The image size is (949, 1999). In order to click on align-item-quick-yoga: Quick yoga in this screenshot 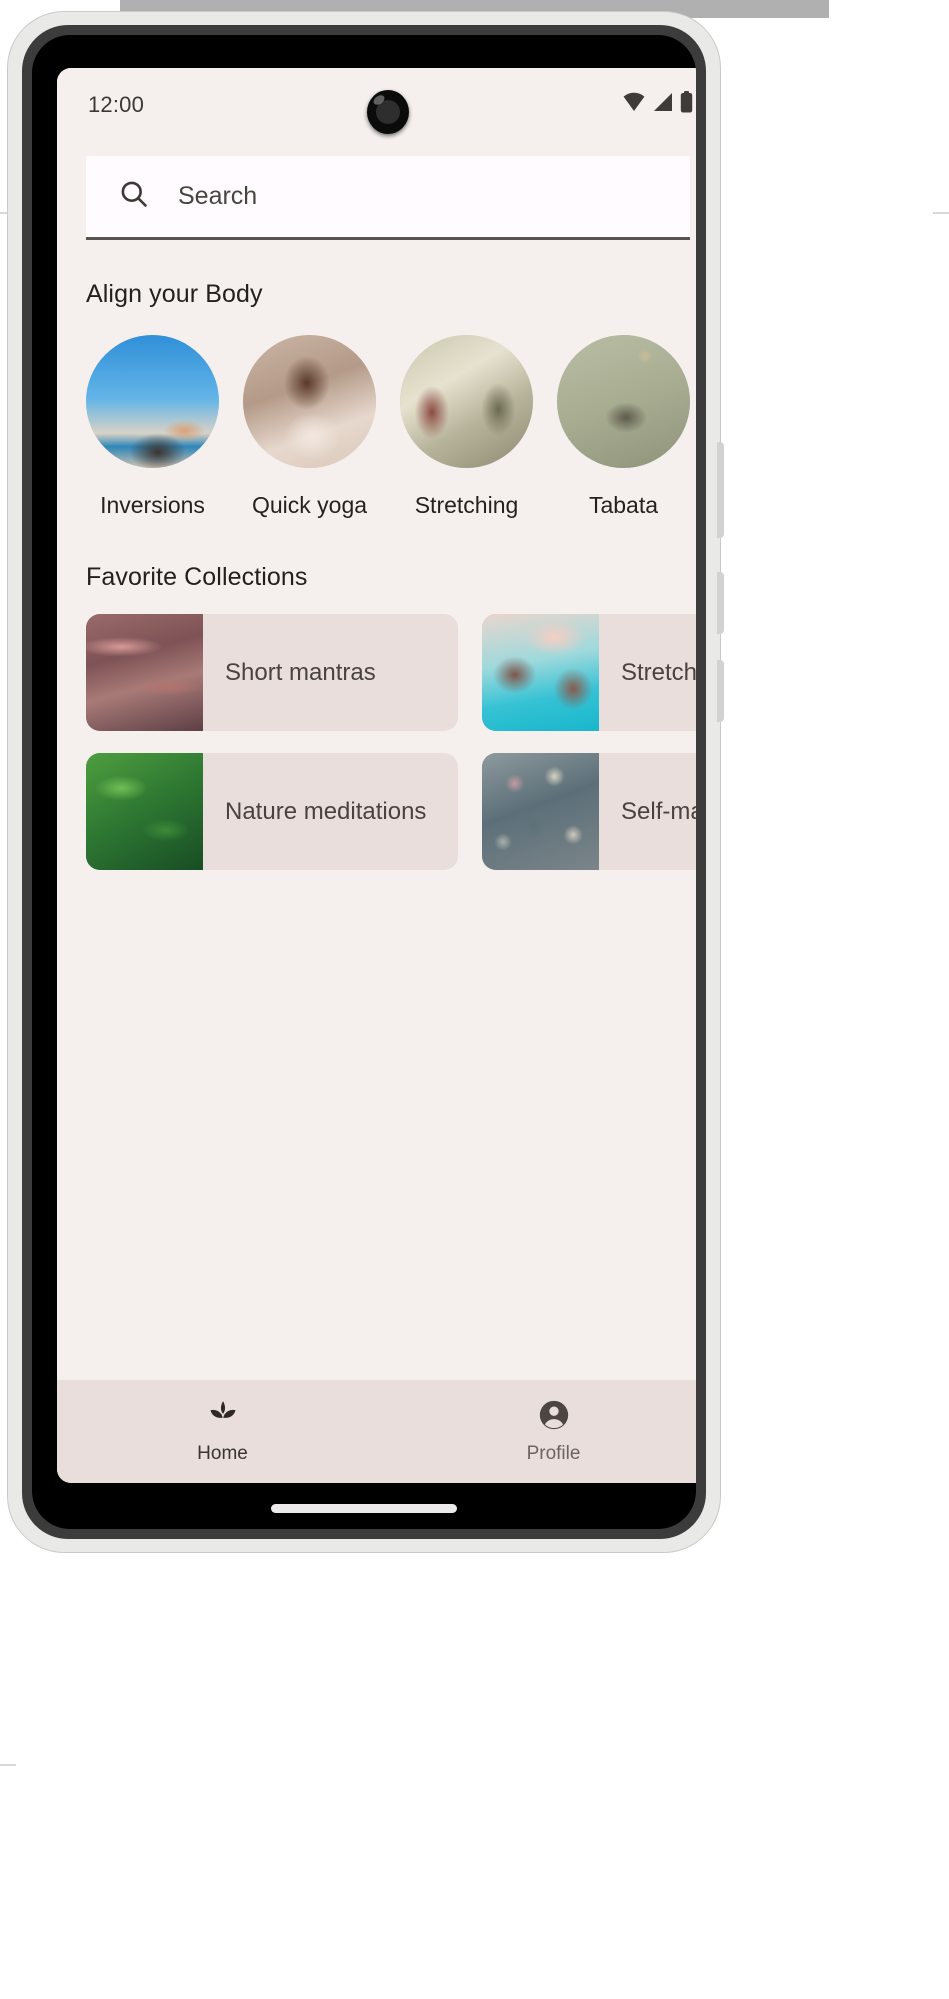, I will do `click(309, 427)`.